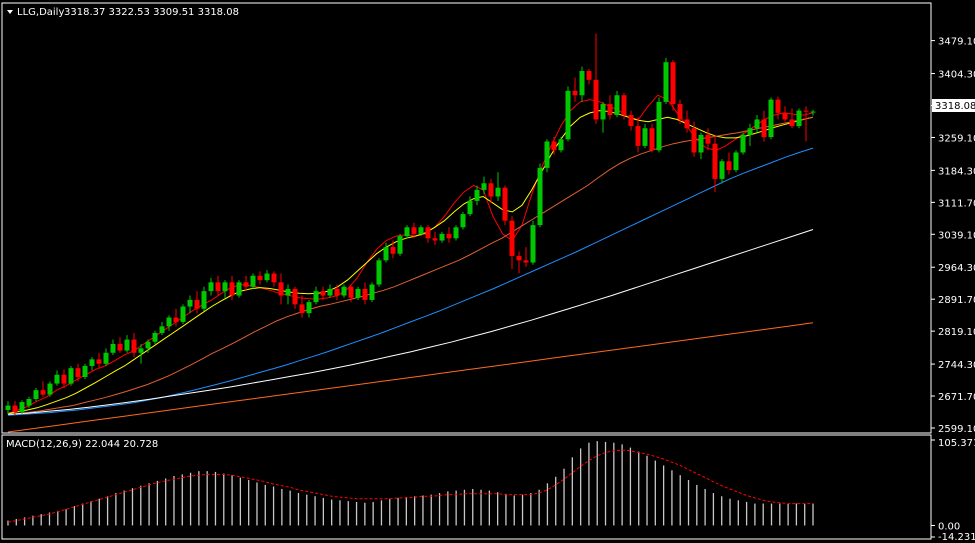 Image resolution: width=975 pixels, height=543 pixels. I want to click on price-tick-label: 3404.30, so click(956, 75).